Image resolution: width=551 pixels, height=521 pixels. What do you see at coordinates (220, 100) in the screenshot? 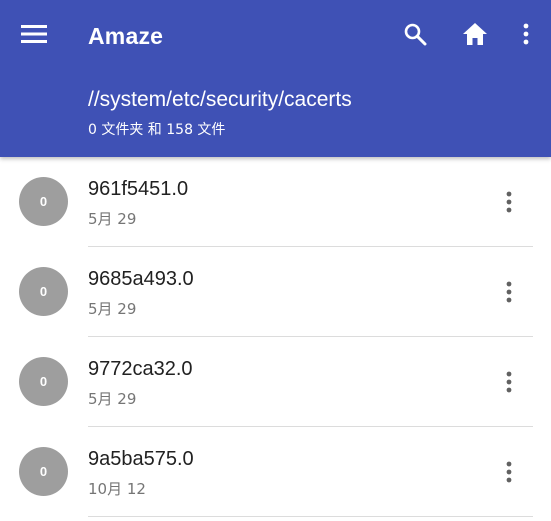
I see `current-path: //system/etc/security/cacerts` at bounding box center [220, 100].